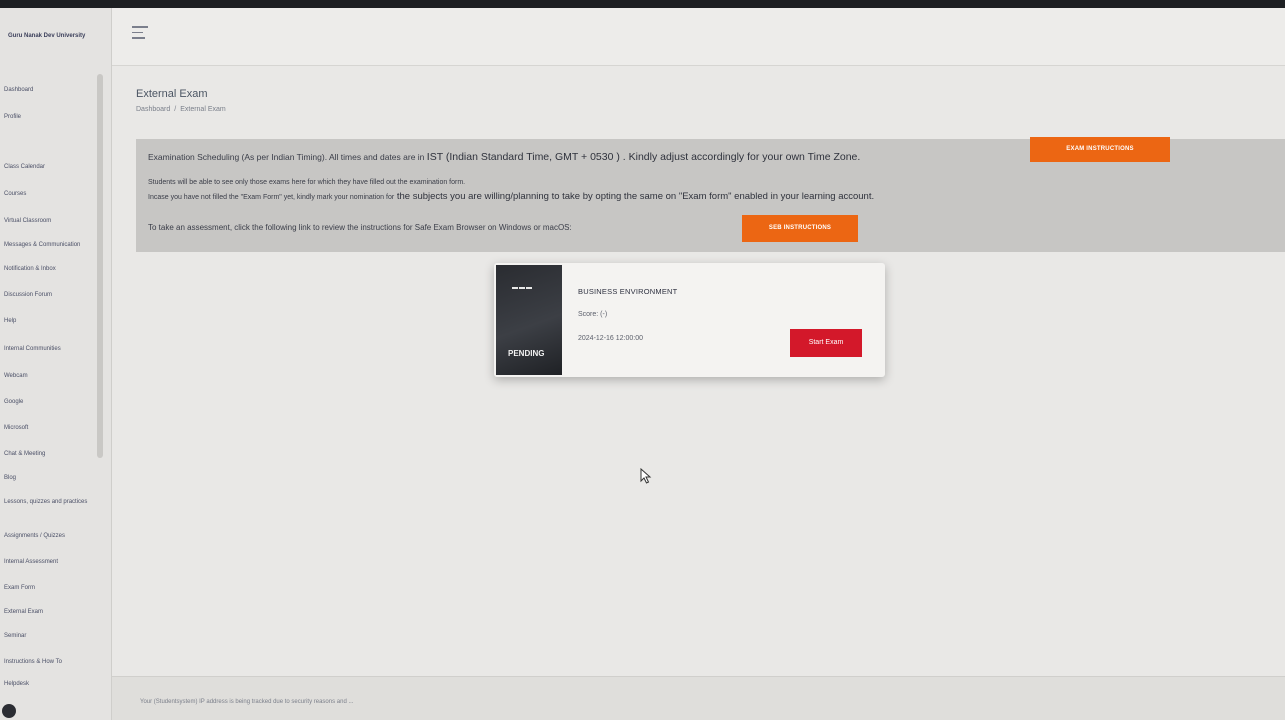 This screenshot has width=1285, height=720. Describe the element at coordinates (172, 94) in the screenshot. I see `page-title: External Exam` at that location.